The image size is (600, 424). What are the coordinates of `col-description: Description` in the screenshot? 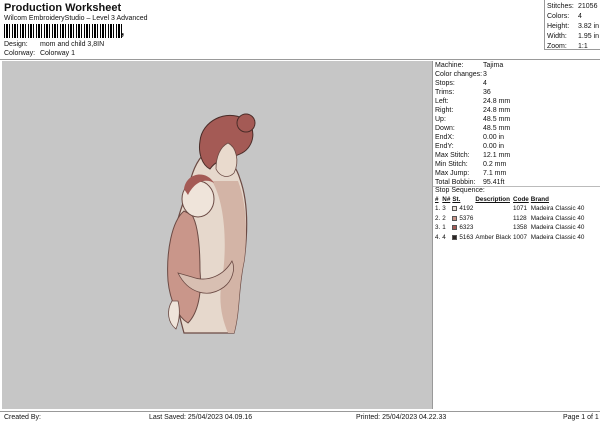 It's located at (492, 199).